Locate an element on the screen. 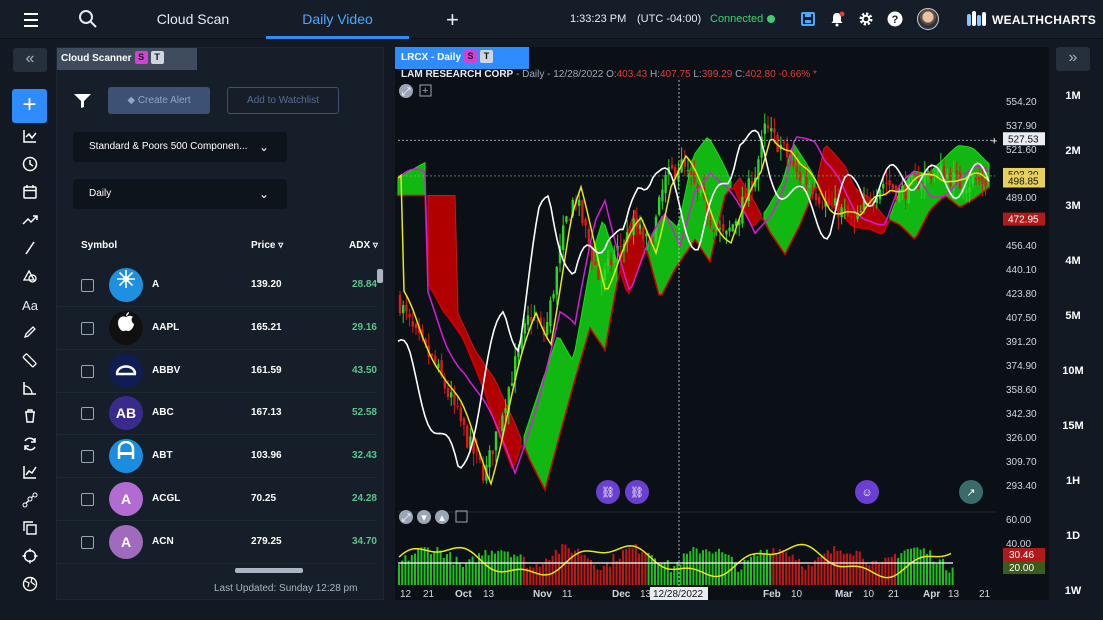 The width and height of the screenshot is (1103, 620). collapse-right-button: » is located at coordinates (1073, 59).